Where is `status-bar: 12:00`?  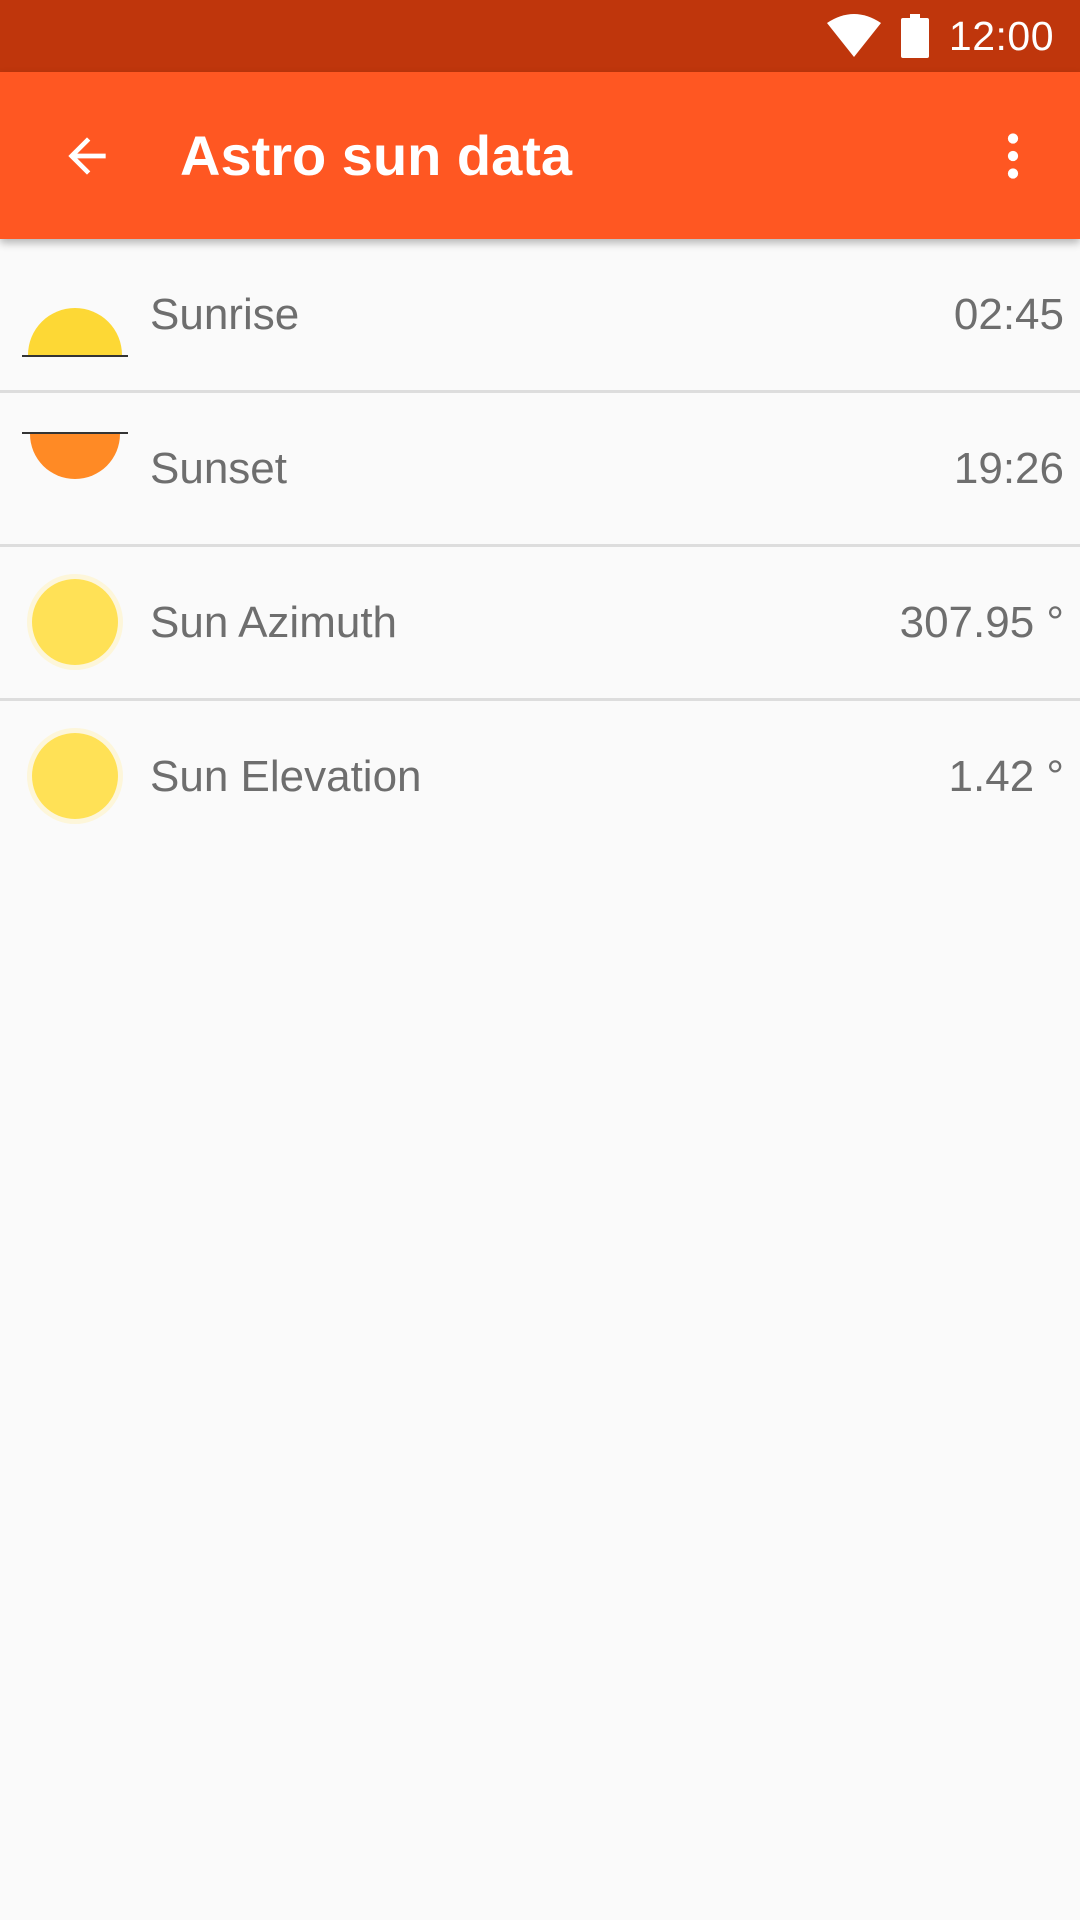
status-bar: 12:00 is located at coordinates (540, 36).